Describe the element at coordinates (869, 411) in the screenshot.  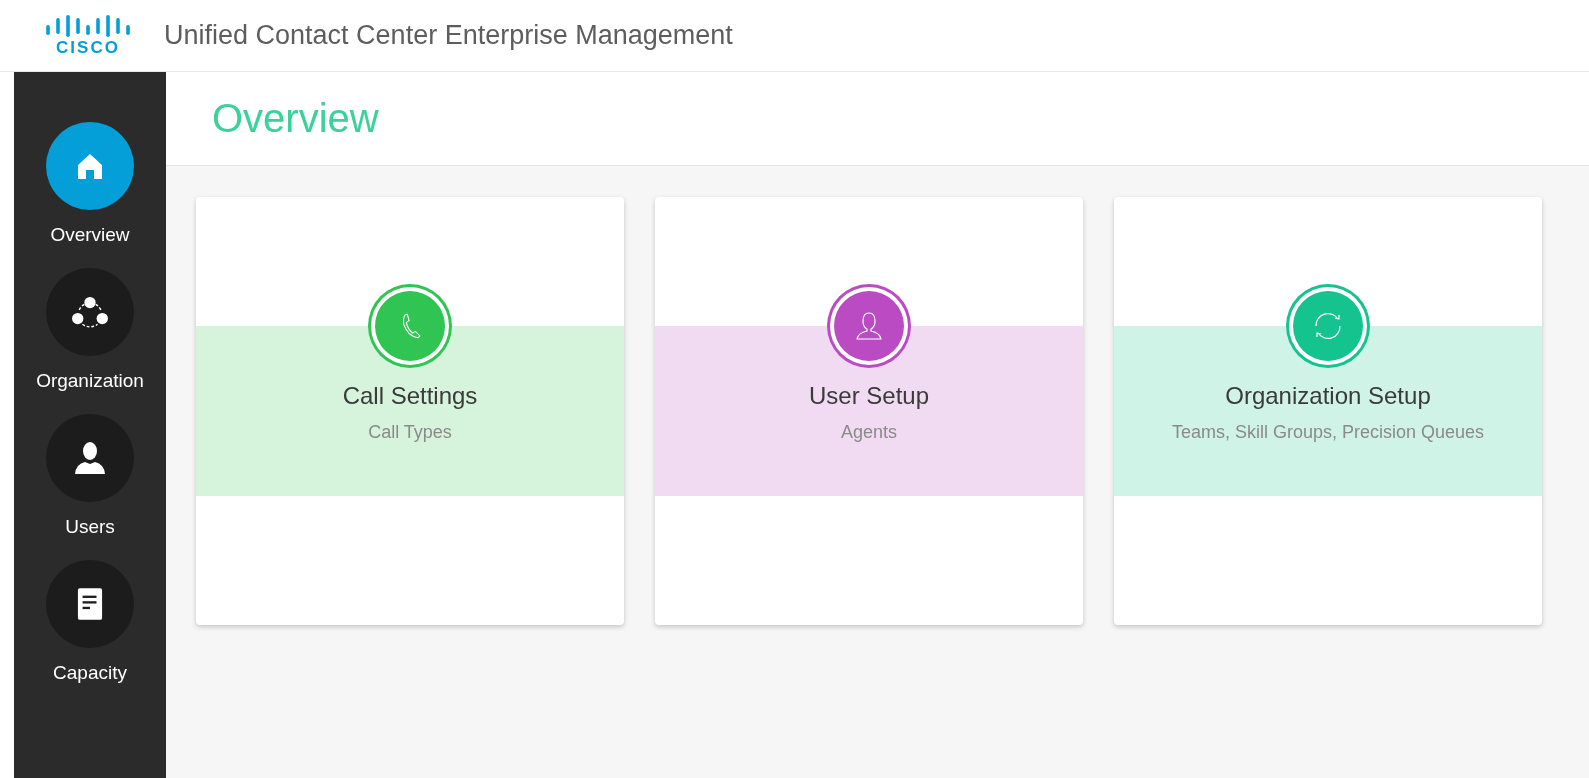
I see `card: User Setup Agents` at that location.